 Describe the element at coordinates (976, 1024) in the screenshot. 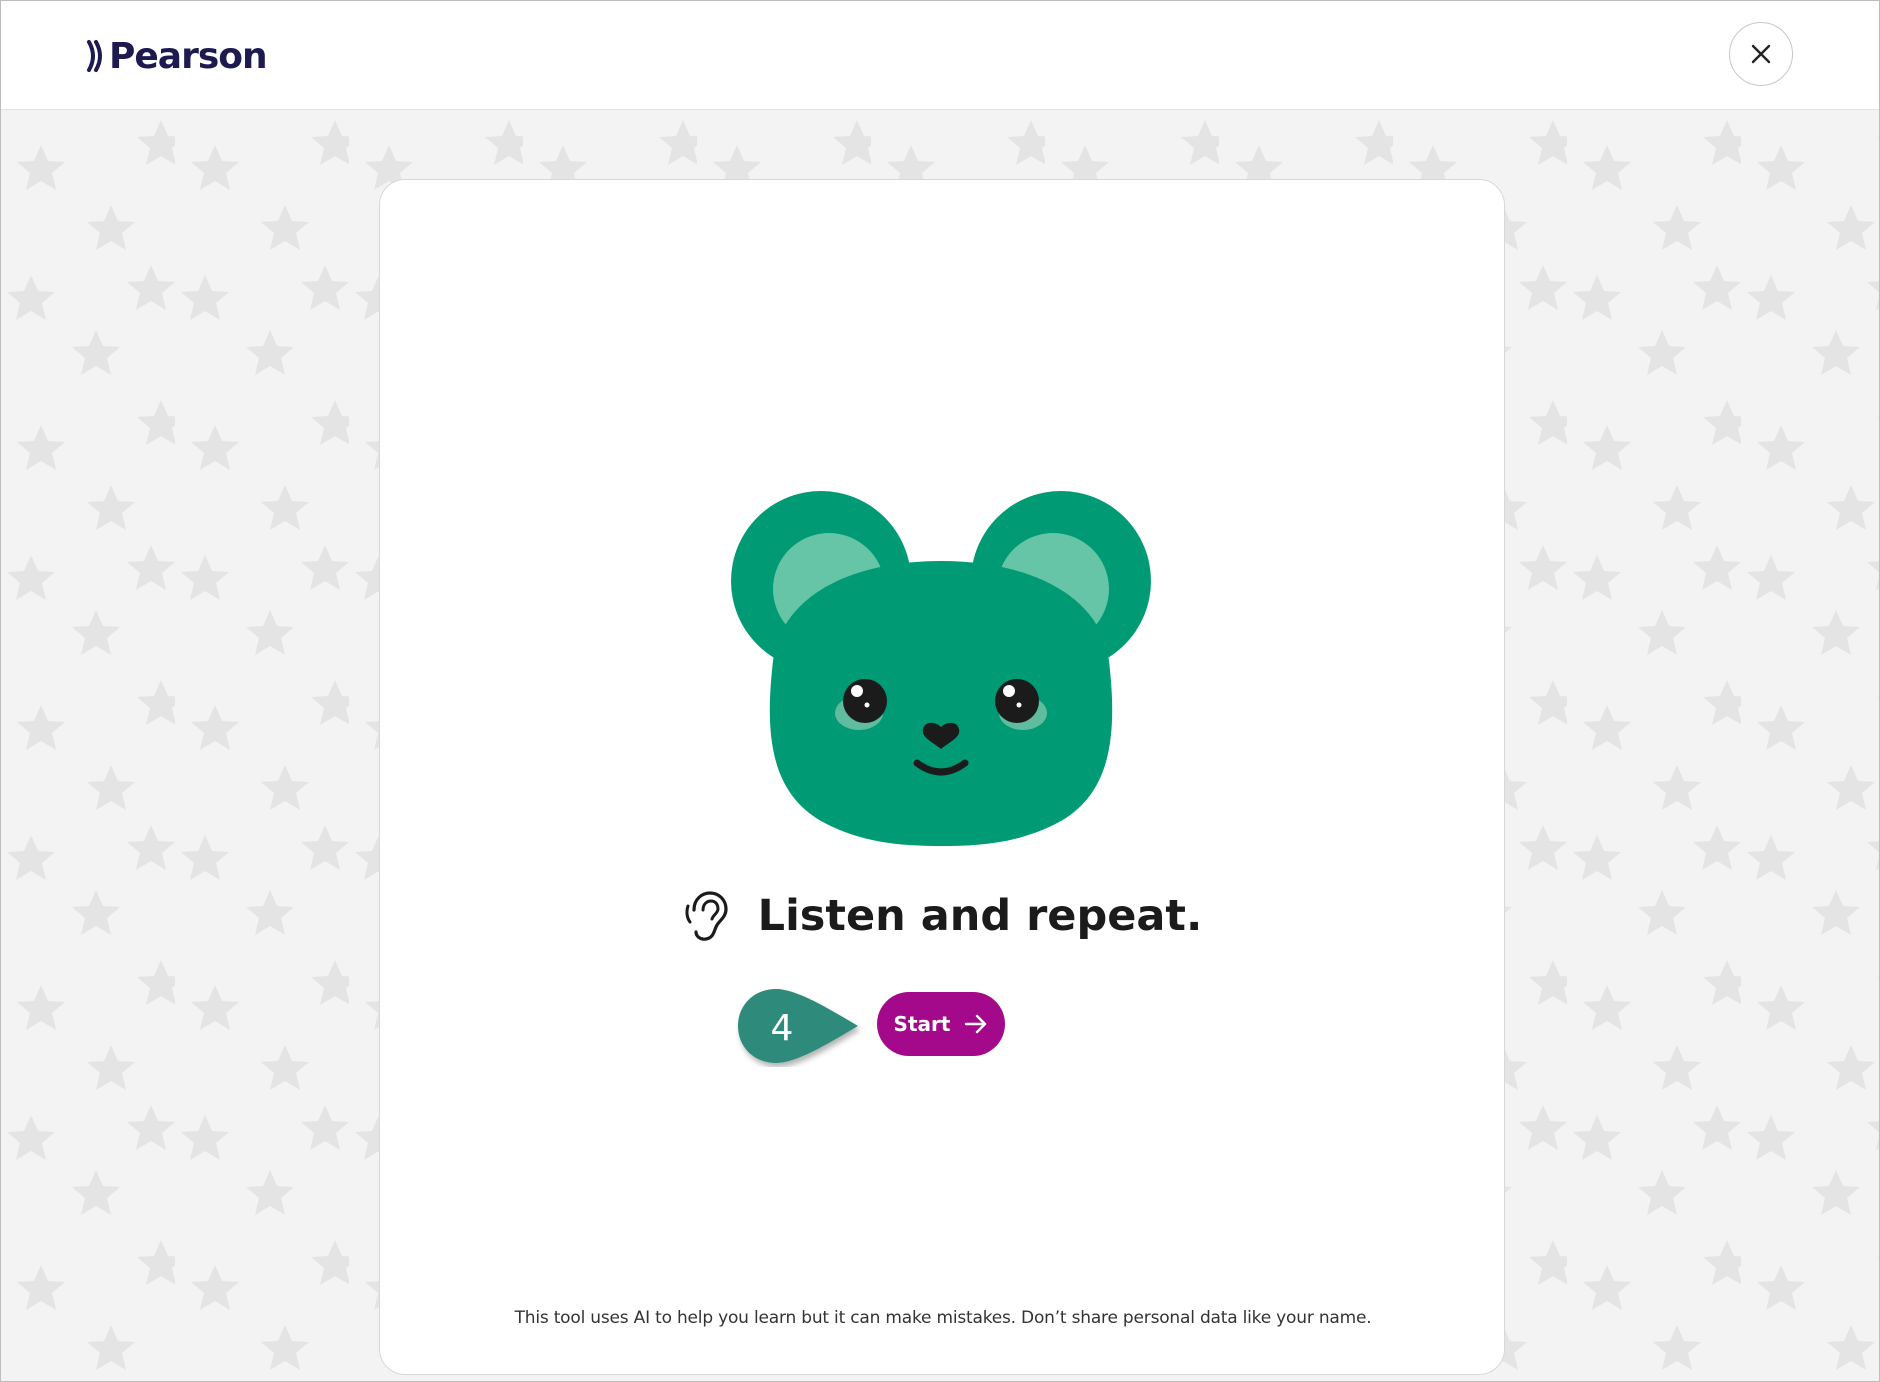

I see `arrow-right-icon` at that location.